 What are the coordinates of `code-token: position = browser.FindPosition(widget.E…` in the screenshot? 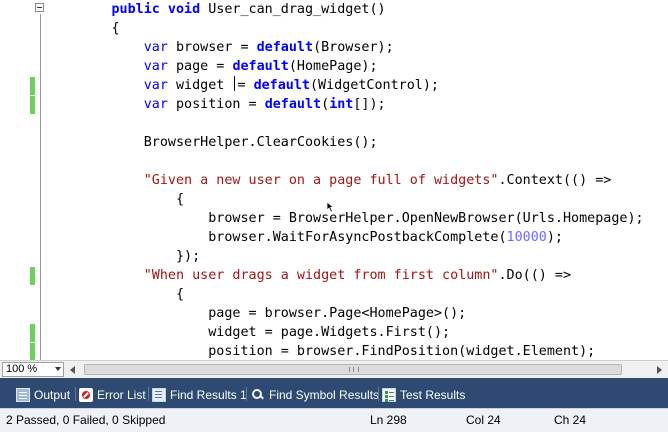 It's located at (353, 351).